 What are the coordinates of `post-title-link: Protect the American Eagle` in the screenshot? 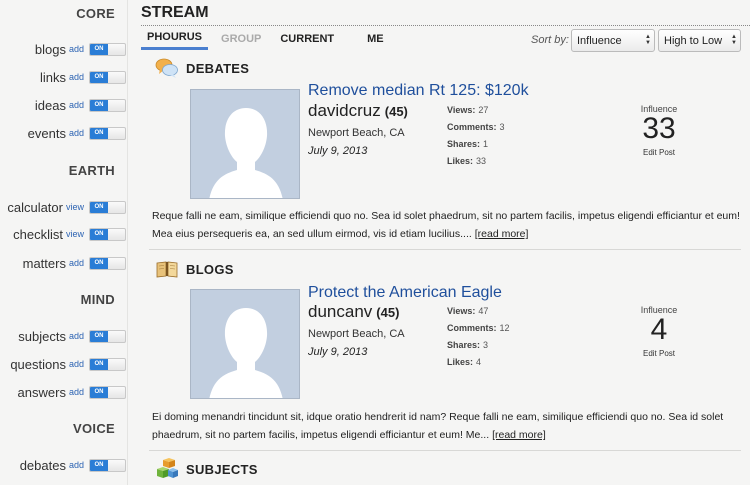 It's located at (405, 293).